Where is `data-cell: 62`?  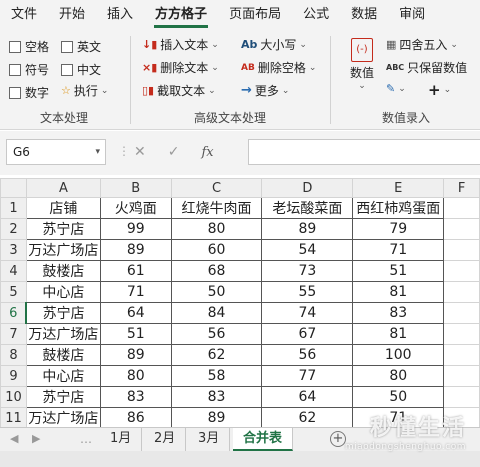 data-cell: 62 is located at coordinates (307, 417).